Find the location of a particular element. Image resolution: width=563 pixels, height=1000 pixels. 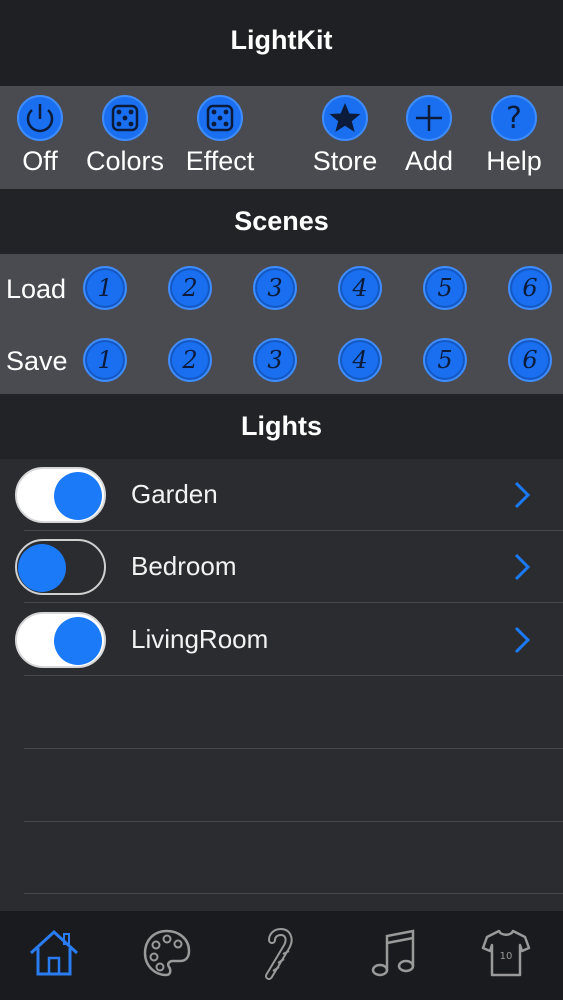

tab-jersey: 10 is located at coordinates (506, 953).